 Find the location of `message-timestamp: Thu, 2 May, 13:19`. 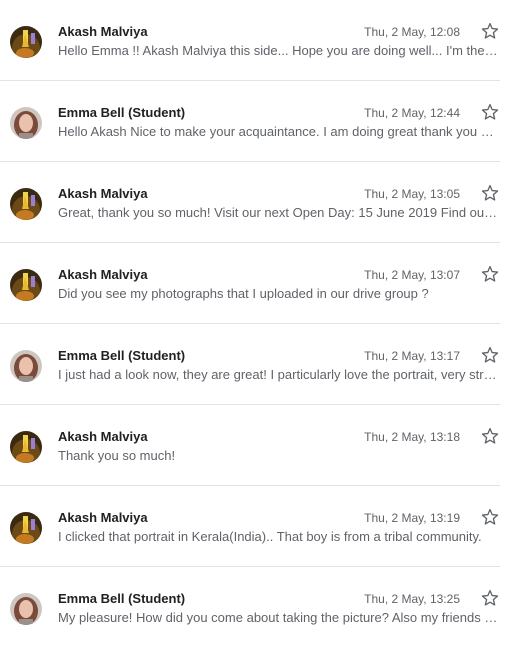

message-timestamp: Thu, 2 May, 13:19 is located at coordinates (412, 518).